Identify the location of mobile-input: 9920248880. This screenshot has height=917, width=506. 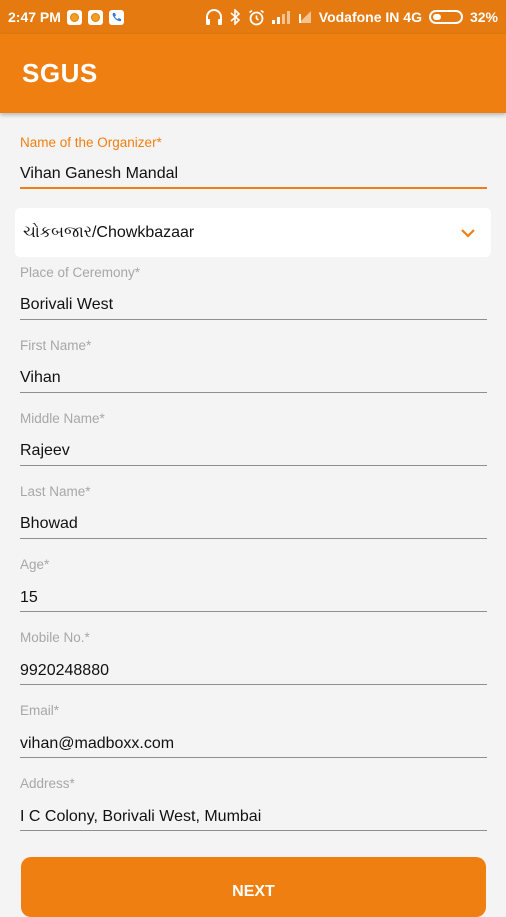
(64, 671).